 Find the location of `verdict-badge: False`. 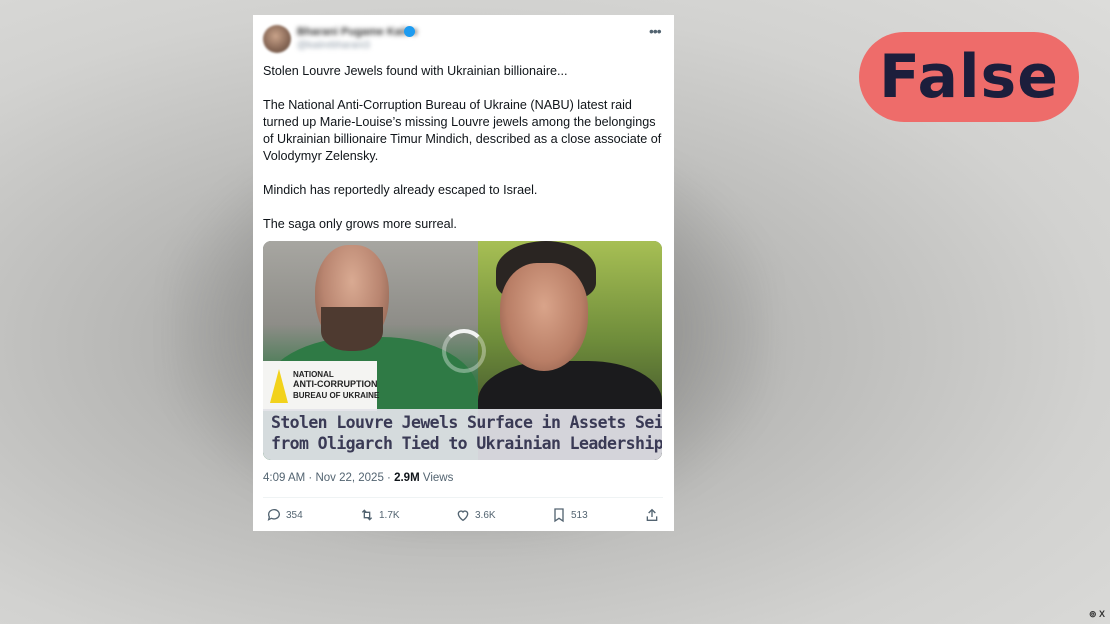

verdict-badge: False is located at coordinates (969, 77).